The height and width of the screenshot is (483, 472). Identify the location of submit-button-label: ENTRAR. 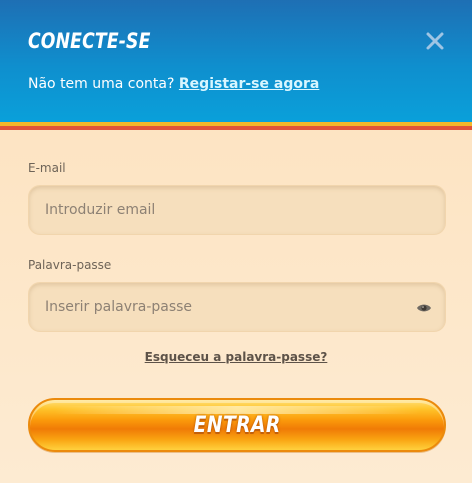
(237, 425).